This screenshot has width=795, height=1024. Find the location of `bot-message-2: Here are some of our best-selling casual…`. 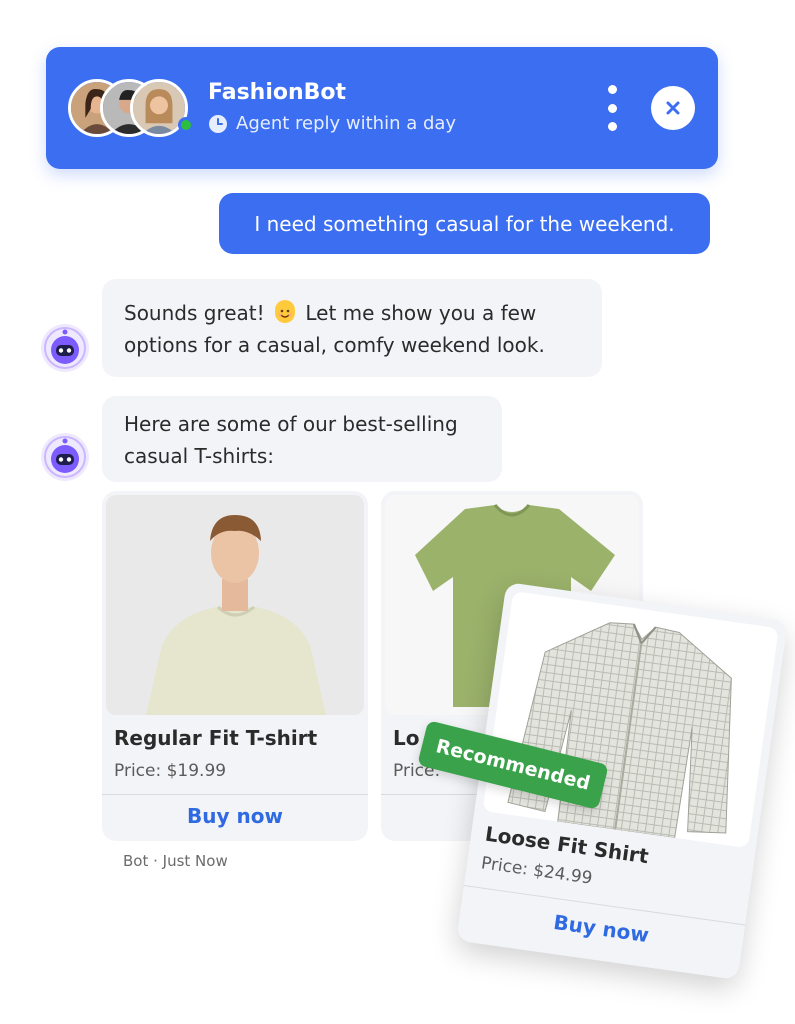

bot-message-2: Here are some of our best-selling casual… is located at coordinates (302, 439).